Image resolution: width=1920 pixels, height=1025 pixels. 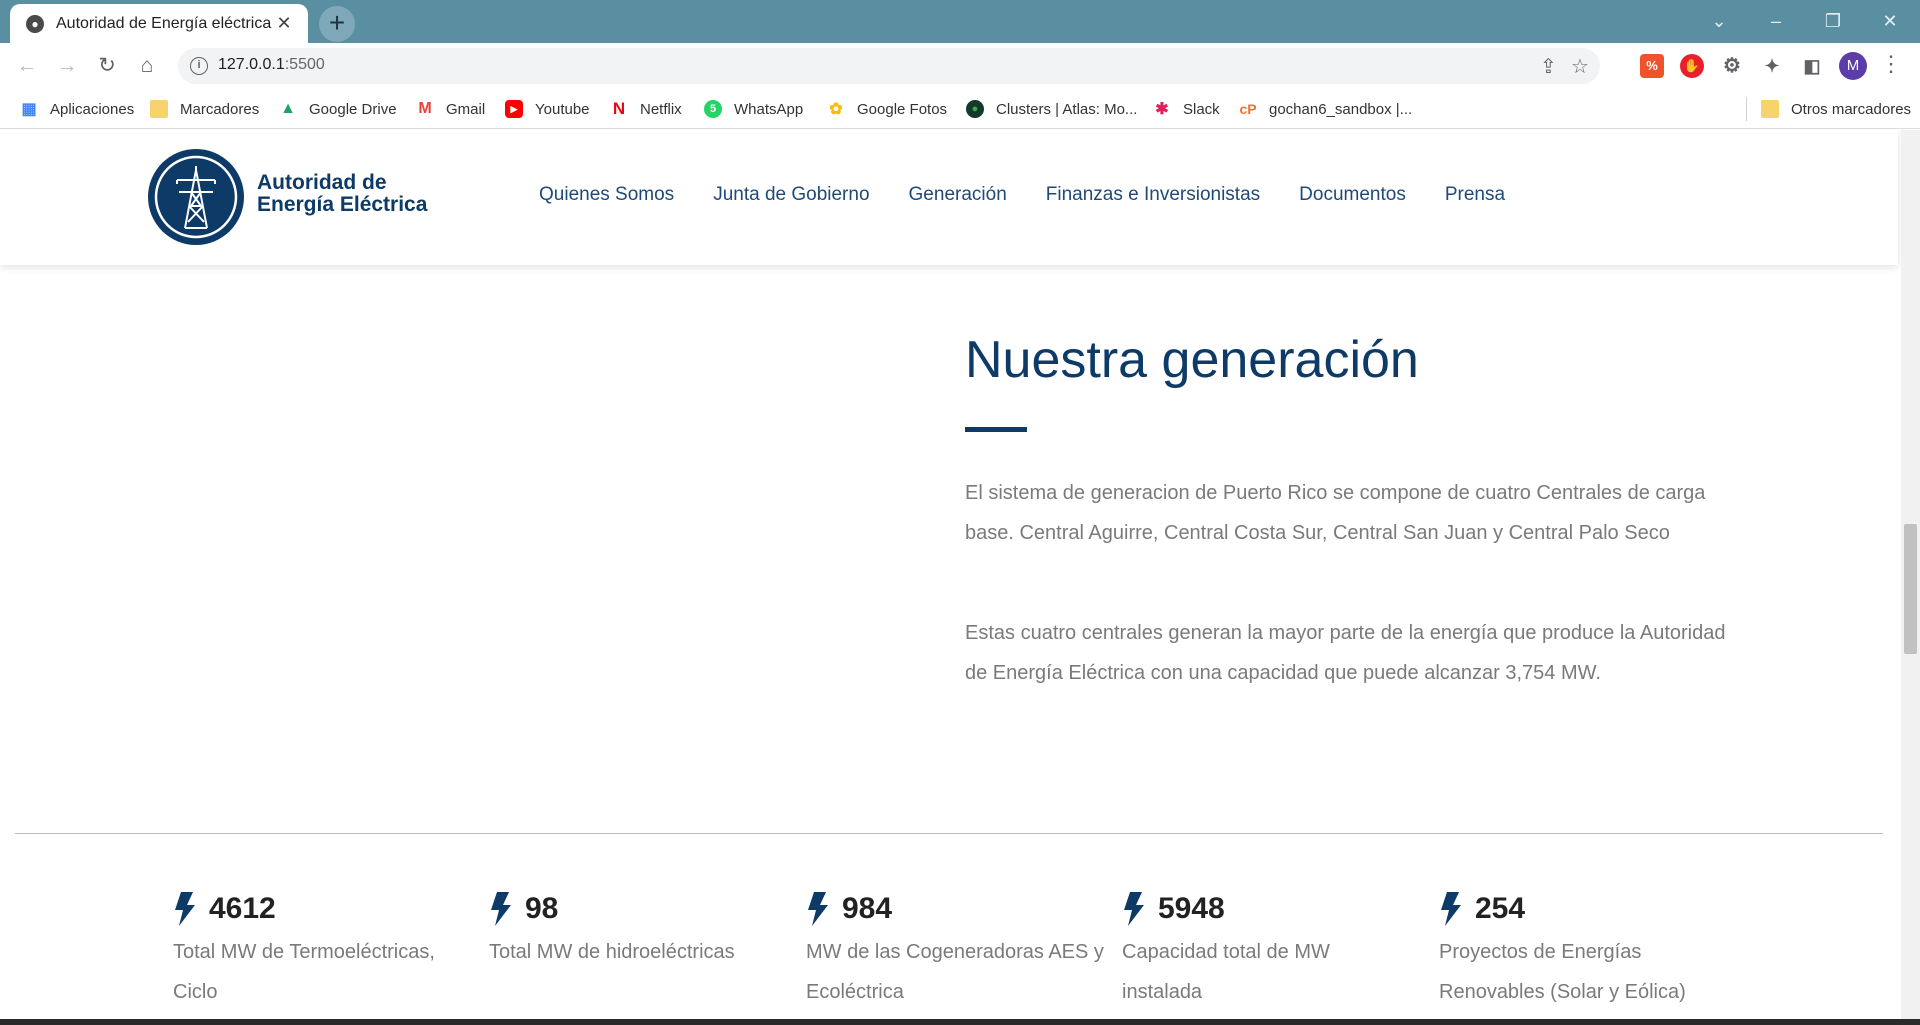 What do you see at coordinates (1500, 908) in the screenshot?
I see `stat-value: 254` at bounding box center [1500, 908].